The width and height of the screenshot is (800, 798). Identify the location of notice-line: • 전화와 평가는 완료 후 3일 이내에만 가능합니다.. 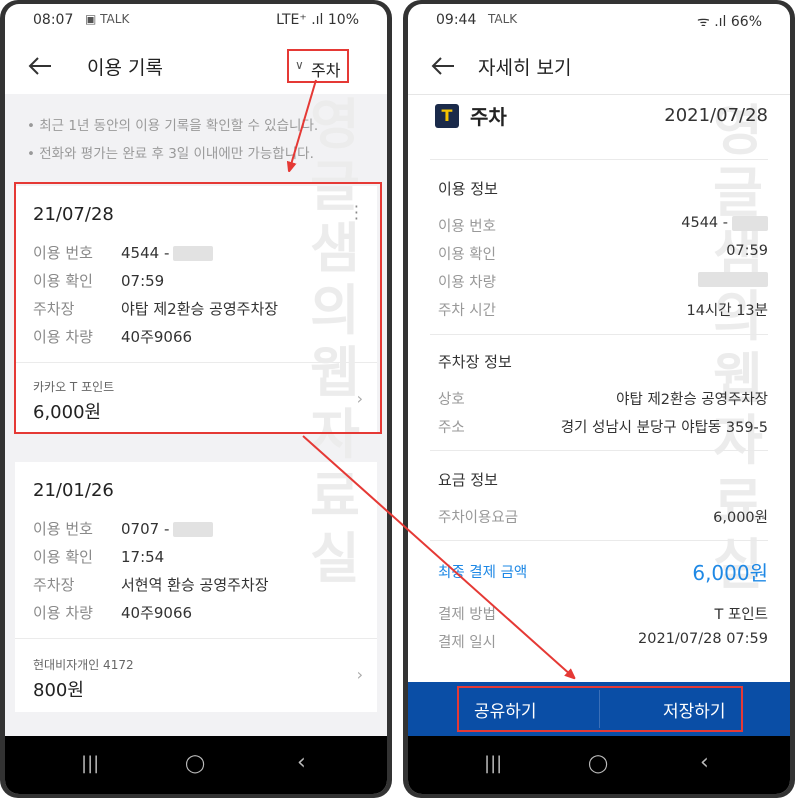
(170, 154).